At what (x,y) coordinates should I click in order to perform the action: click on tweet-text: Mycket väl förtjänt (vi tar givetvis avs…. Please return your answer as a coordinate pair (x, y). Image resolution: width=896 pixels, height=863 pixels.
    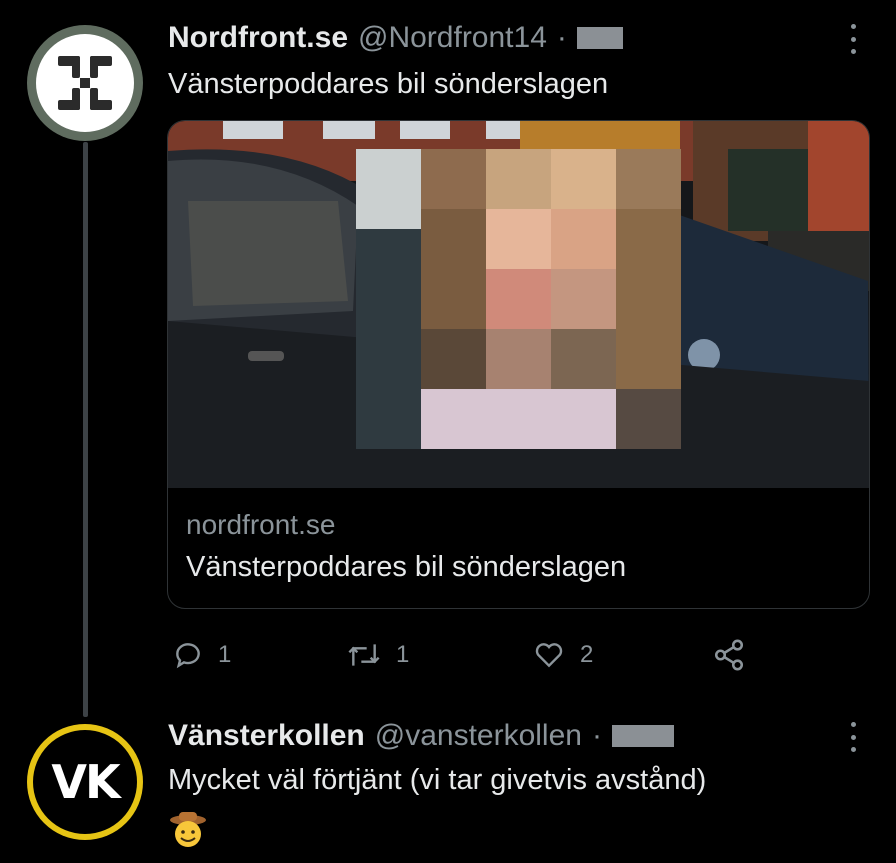
    Looking at the image, I should click on (437, 780).